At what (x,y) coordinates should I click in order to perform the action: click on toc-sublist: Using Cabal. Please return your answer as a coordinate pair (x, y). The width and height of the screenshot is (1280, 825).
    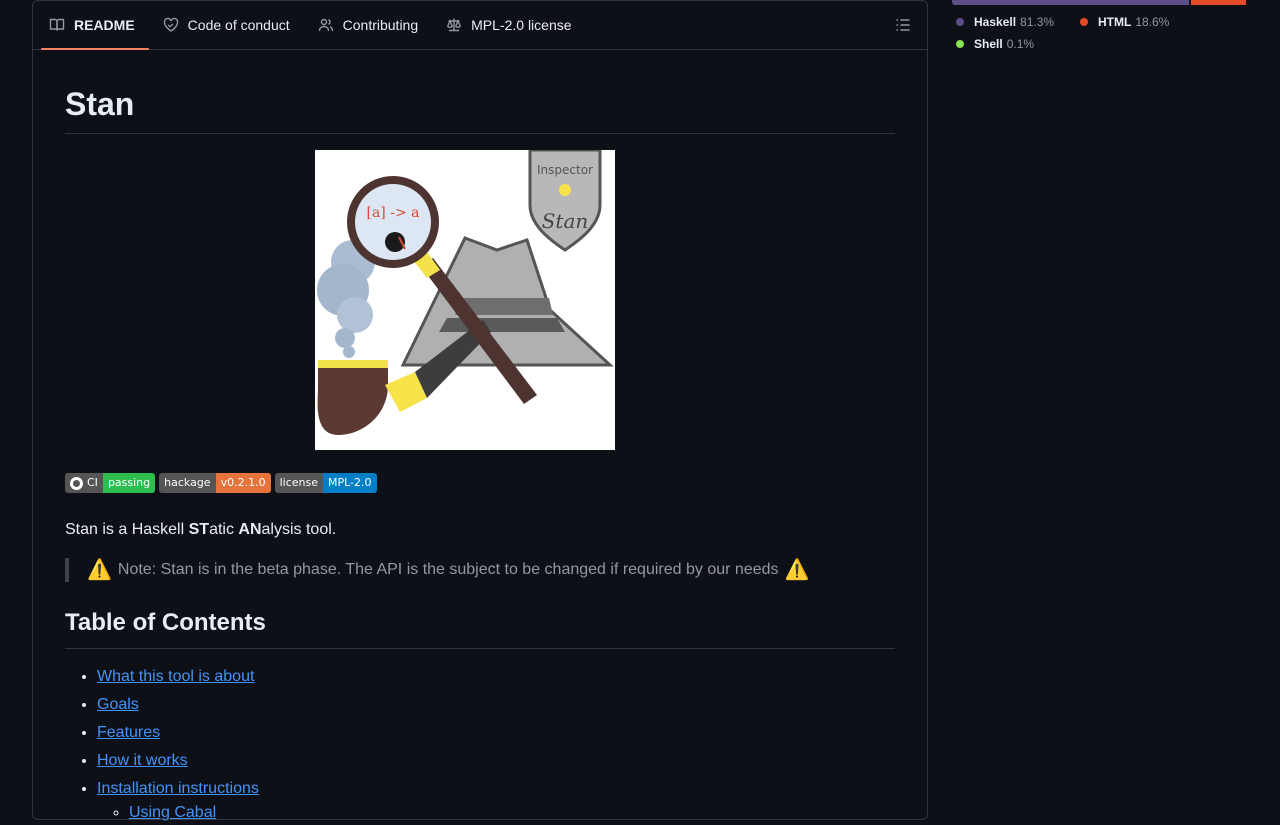
    Looking at the image, I should click on (496, 813).